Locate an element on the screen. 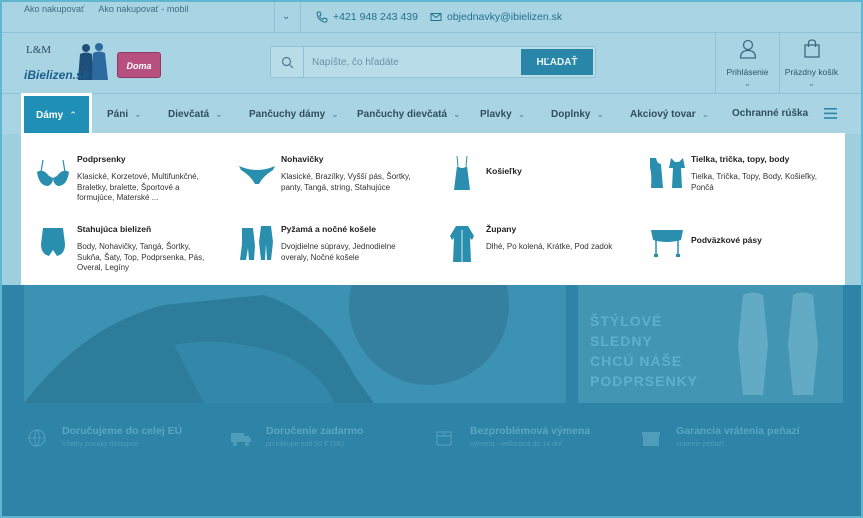  nav-item-doplnky: Doplnky ⌄ is located at coordinates (577, 114).